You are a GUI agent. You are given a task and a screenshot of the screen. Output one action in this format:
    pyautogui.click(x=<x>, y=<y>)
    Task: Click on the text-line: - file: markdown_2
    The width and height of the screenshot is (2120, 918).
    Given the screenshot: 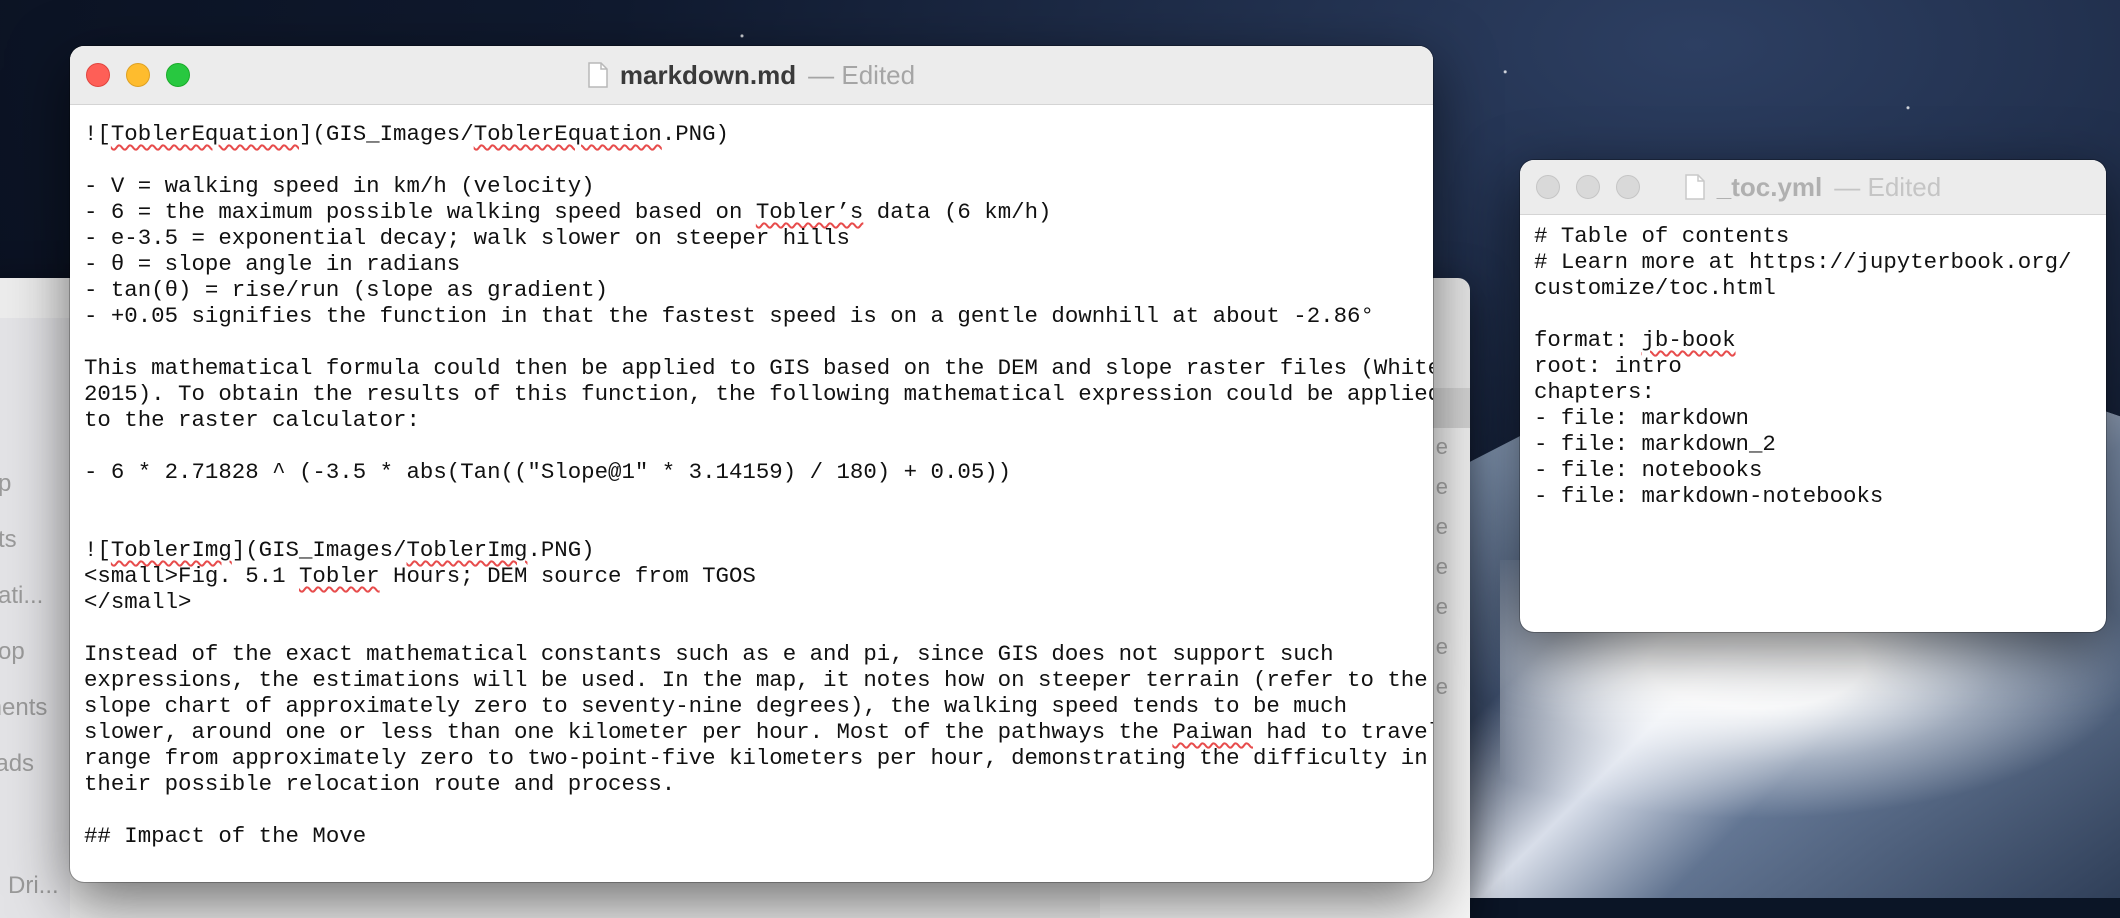 What is the action you would take?
    pyautogui.click(x=1813, y=444)
    